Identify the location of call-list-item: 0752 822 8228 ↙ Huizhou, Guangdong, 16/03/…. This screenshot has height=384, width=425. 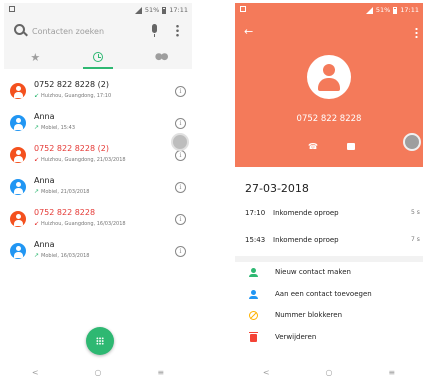
(98, 221).